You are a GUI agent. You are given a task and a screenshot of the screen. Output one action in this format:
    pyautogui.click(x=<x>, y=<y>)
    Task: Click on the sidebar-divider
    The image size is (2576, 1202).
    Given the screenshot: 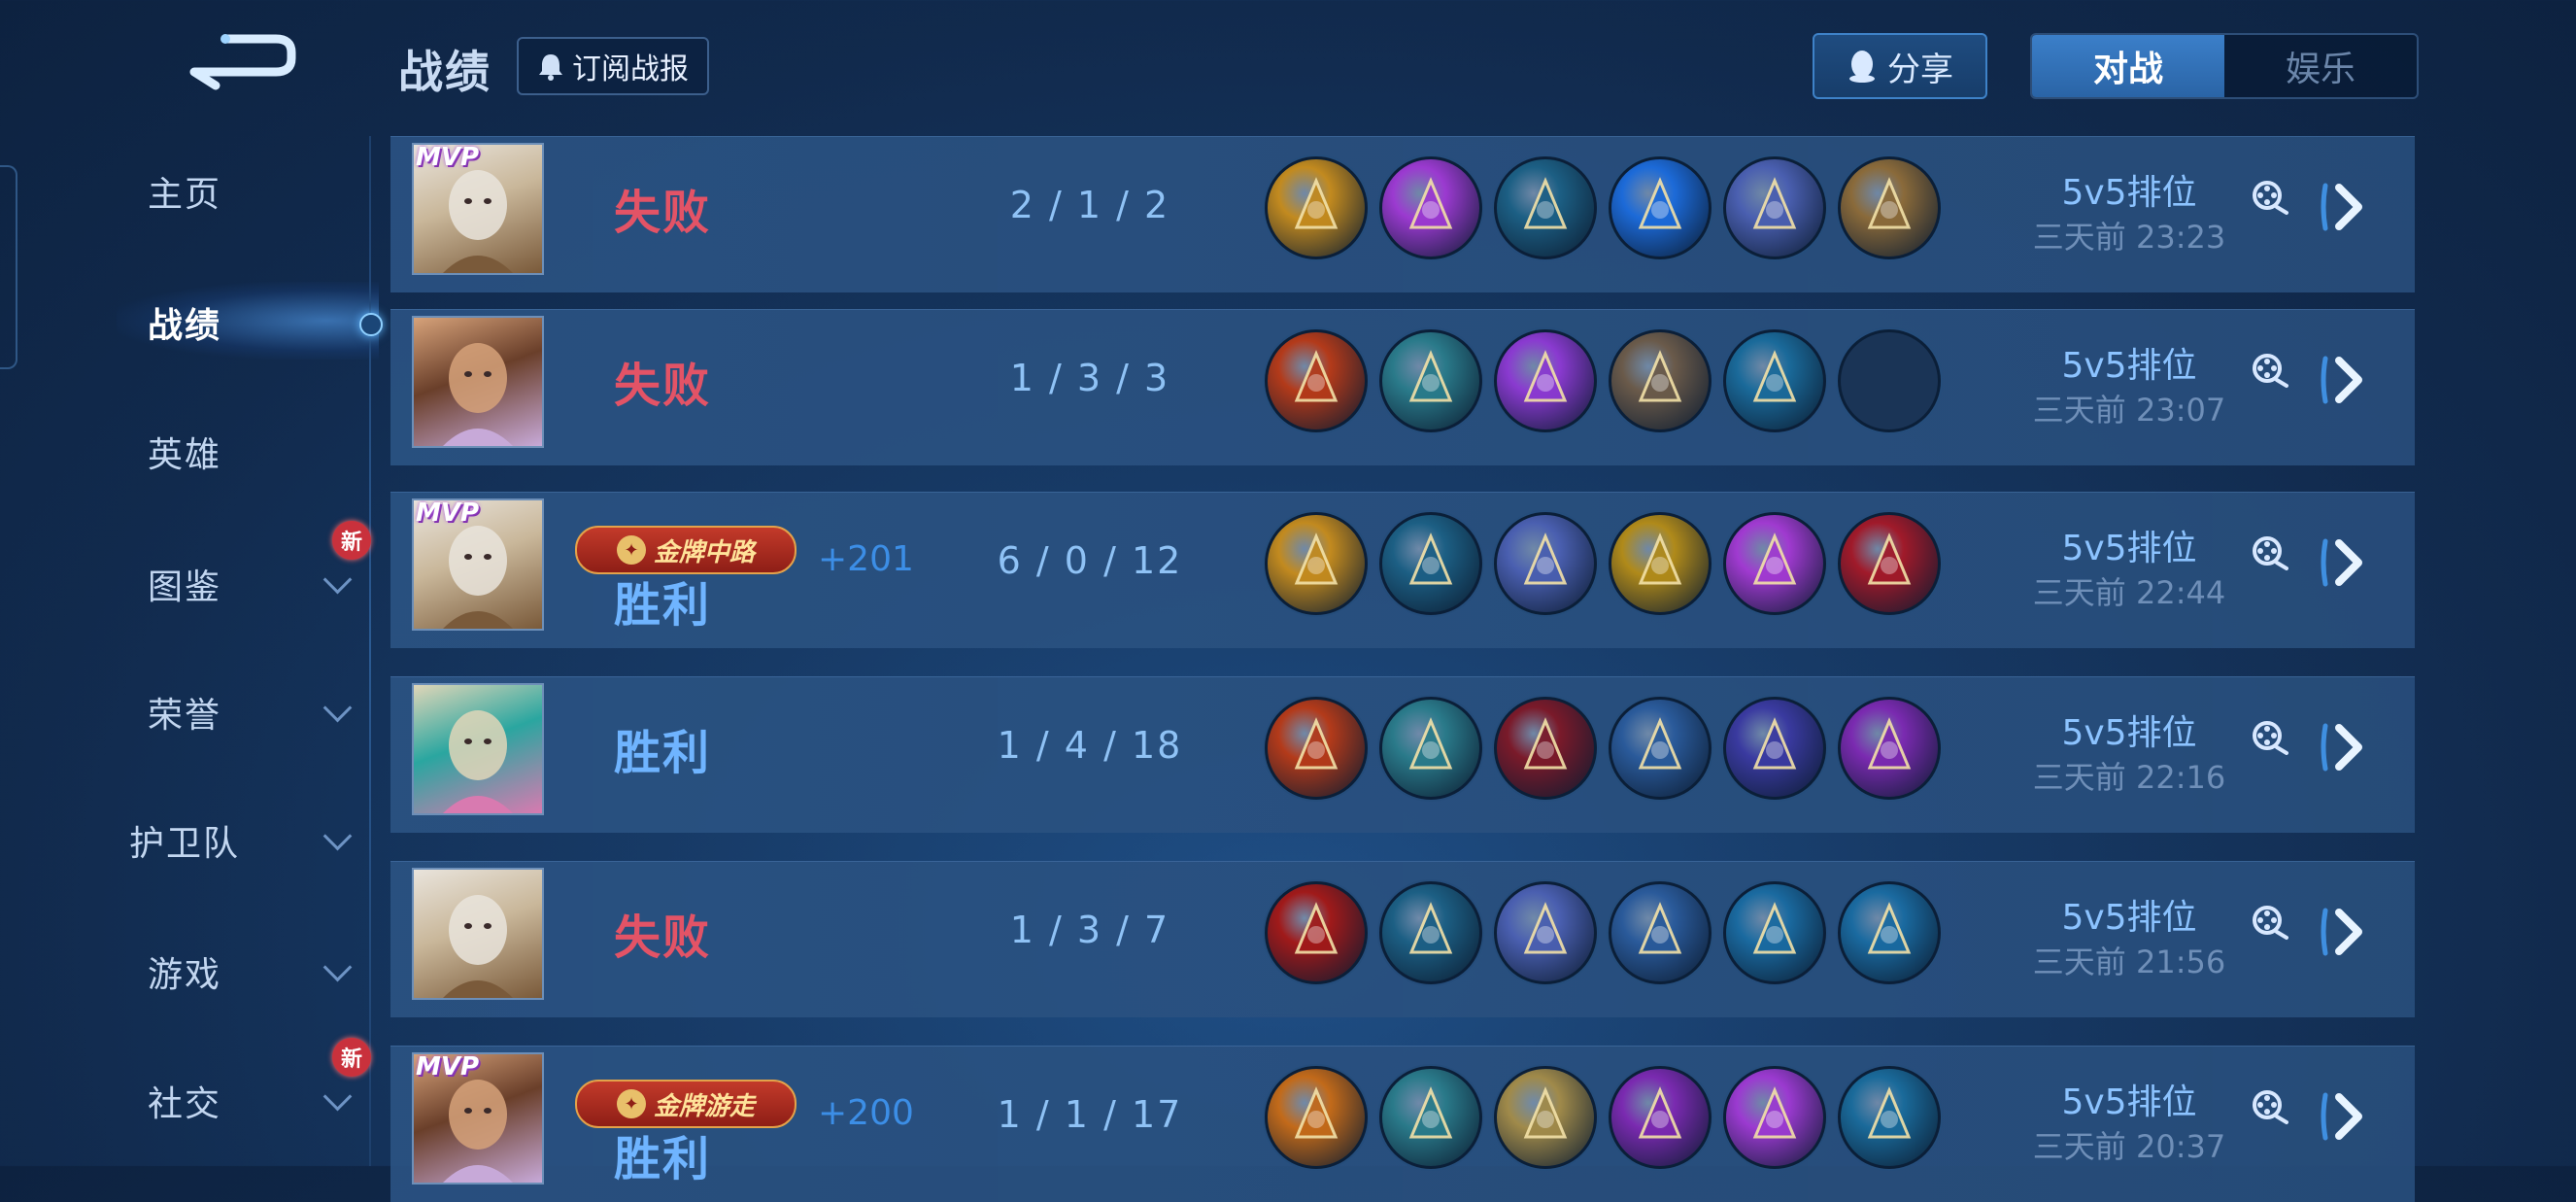 What is the action you would take?
    pyautogui.click(x=370, y=651)
    